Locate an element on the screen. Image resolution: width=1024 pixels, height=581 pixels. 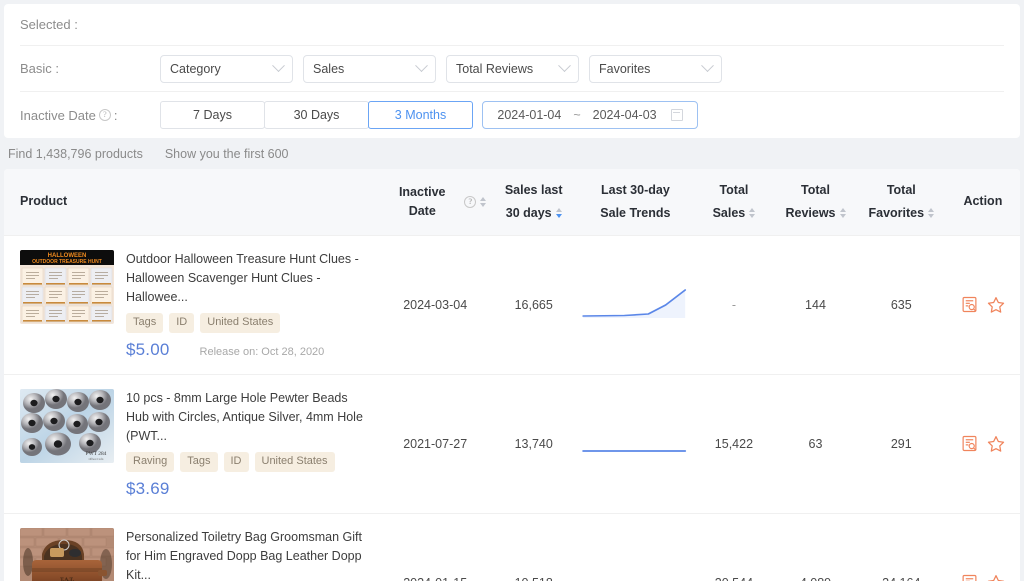
sort-total-favorites is located at coordinates (931, 213).